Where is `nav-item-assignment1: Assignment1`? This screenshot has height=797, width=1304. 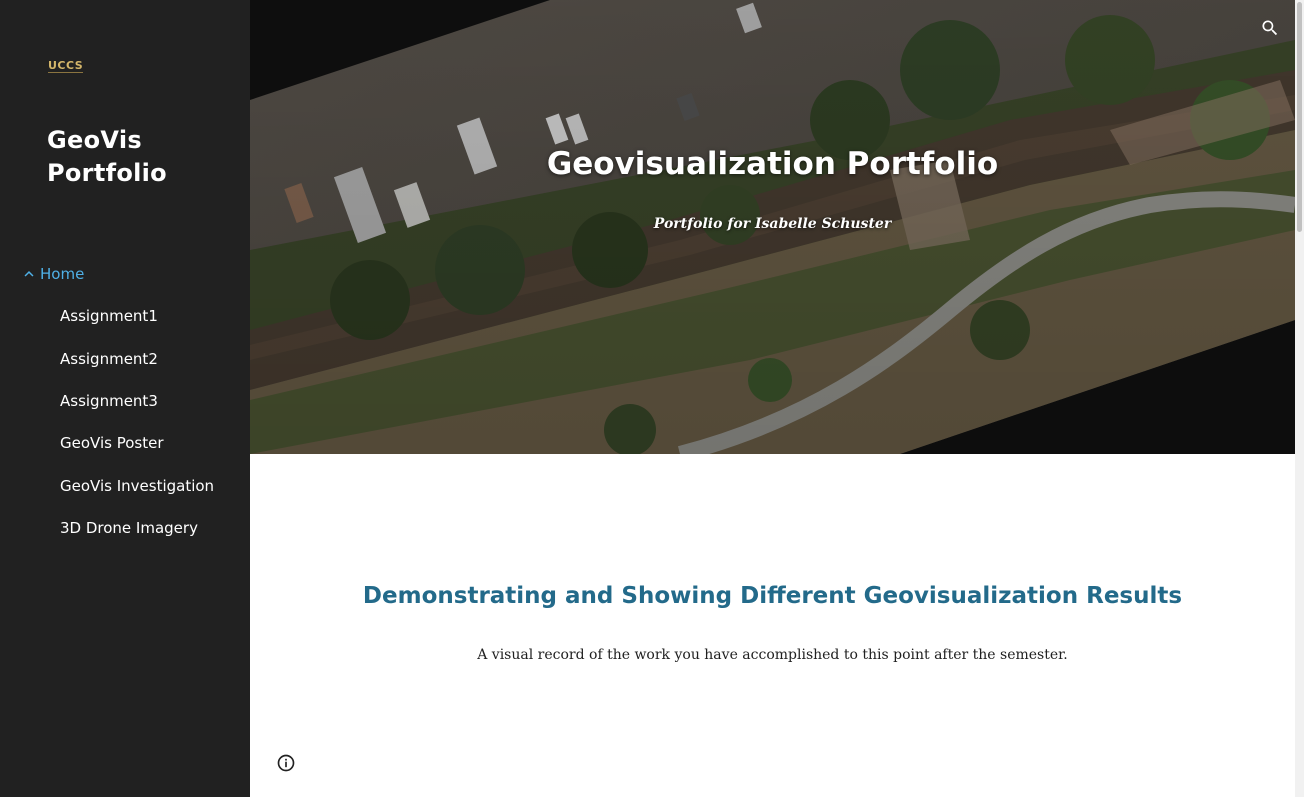
nav-item-assignment1: Assignment1 is located at coordinates (109, 316).